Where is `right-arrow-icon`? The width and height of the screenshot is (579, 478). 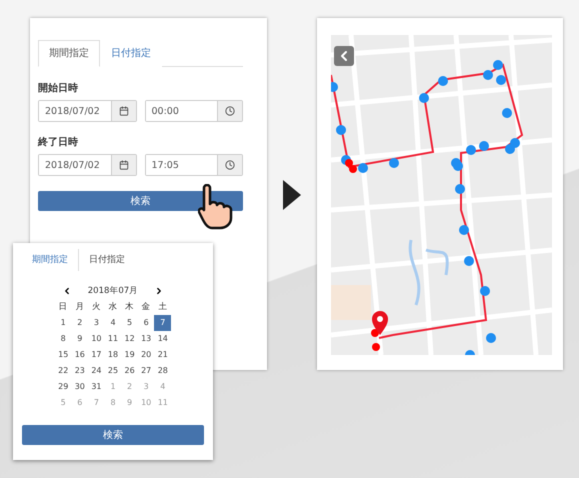
right-arrow-icon is located at coordinates (292, 195).